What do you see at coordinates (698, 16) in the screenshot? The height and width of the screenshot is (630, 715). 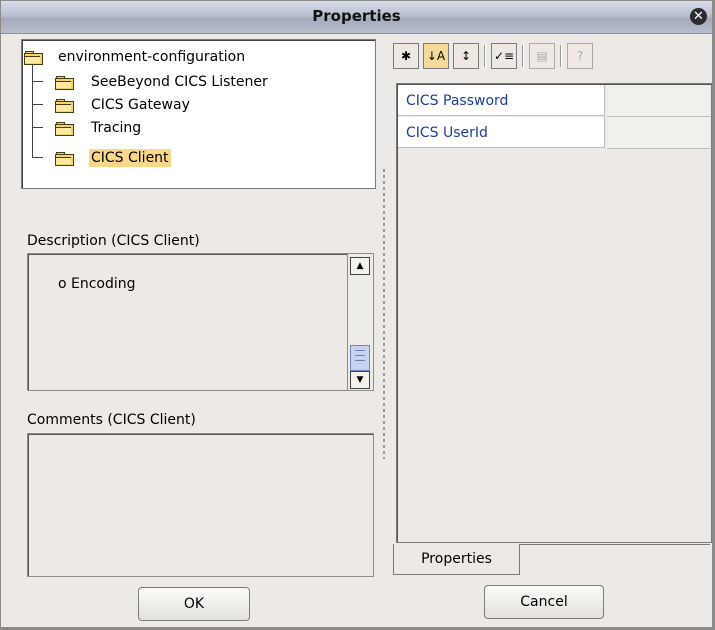 I see `close-icon: ✕` at bounding box center [698, 16].